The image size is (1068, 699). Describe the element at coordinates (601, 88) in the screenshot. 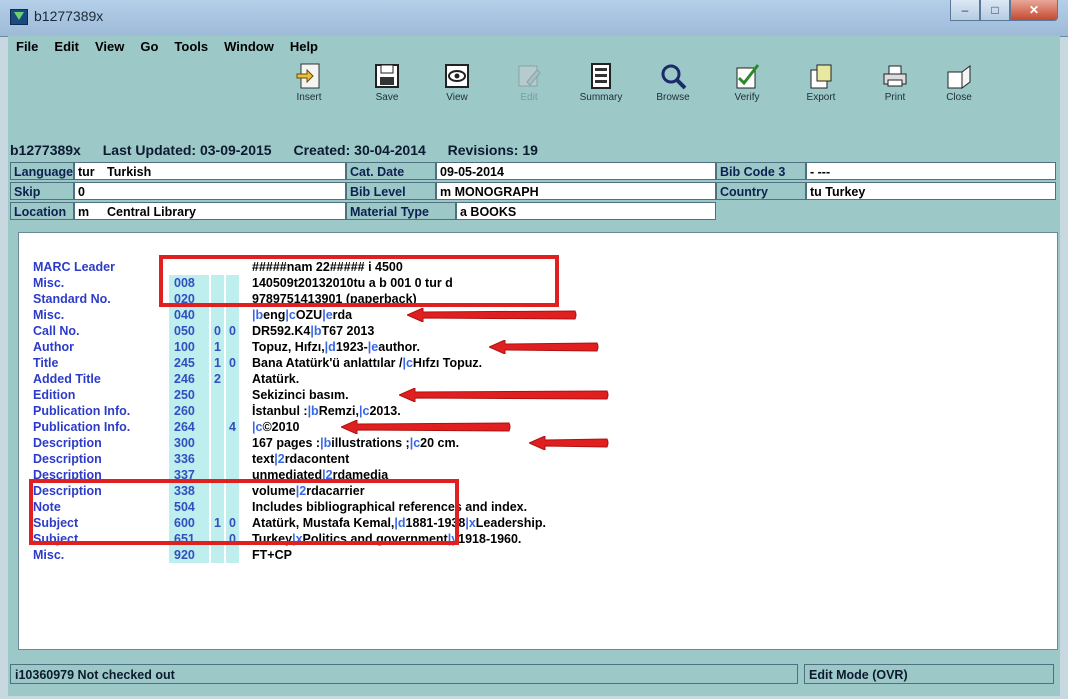

I see `summary-button: Summary` at that location.